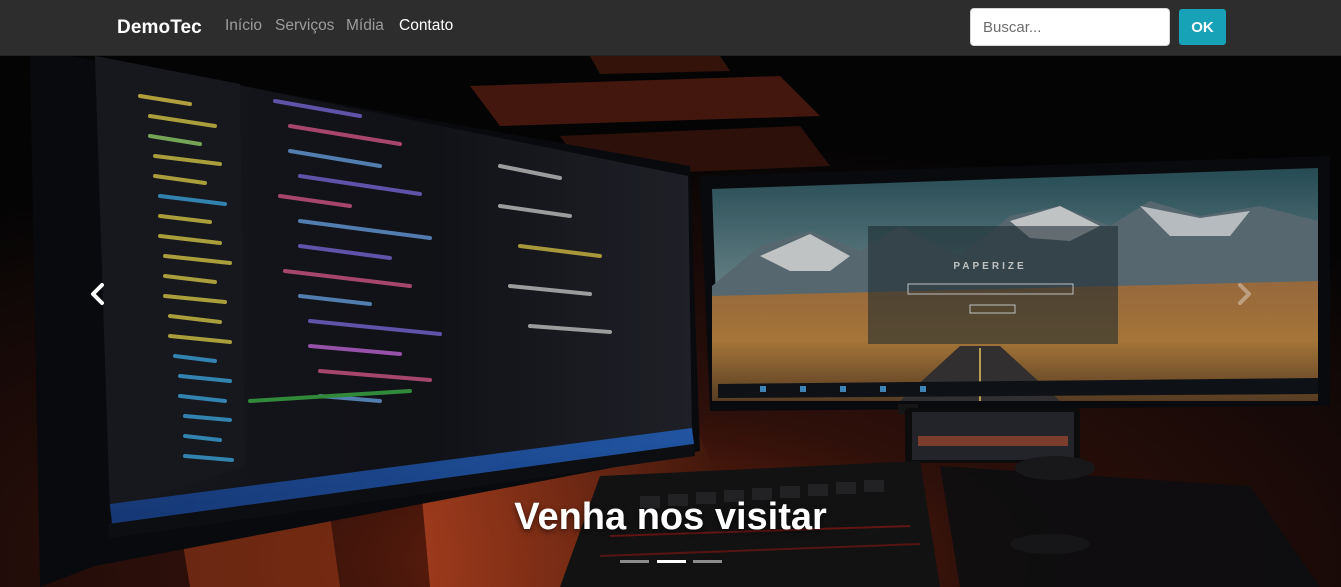 Image resolution: width=1341 pixels, height=587 pixels. I want to click on nav-link-midia: Mídia, so click(365, 26).